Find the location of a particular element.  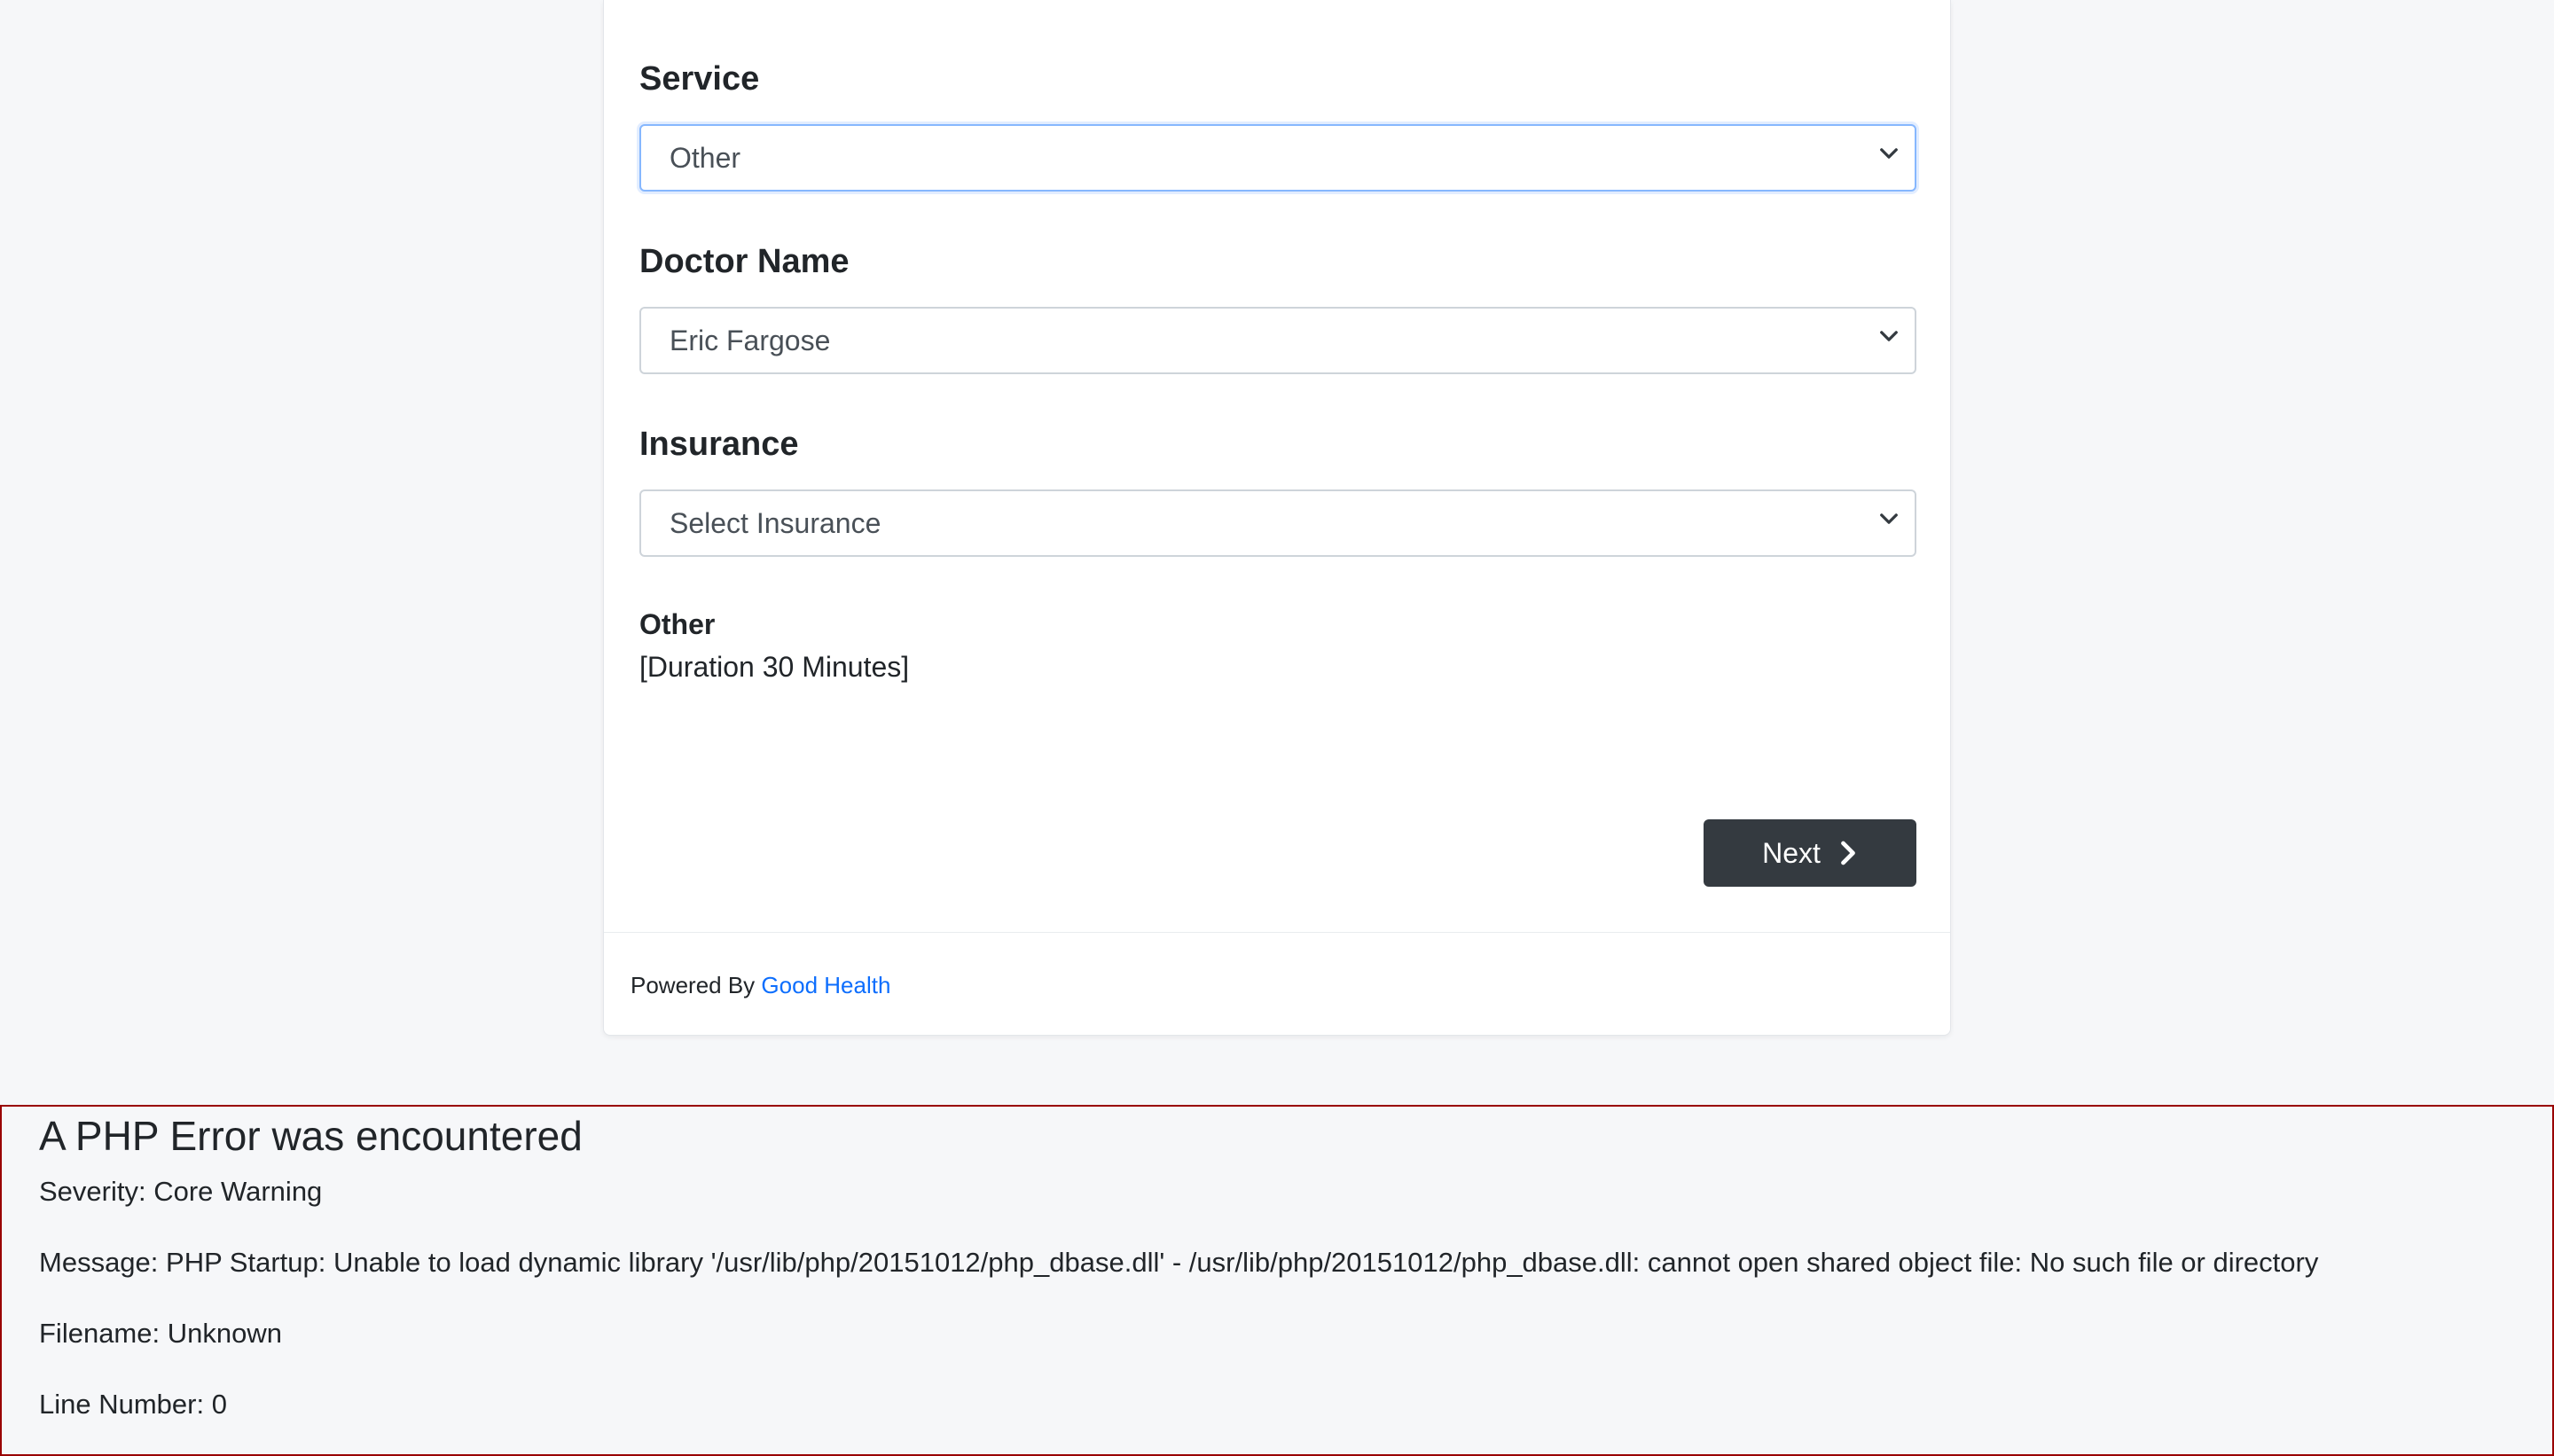

doctor-name-select: Eric Fargose is located at coordinates (1277, 340).